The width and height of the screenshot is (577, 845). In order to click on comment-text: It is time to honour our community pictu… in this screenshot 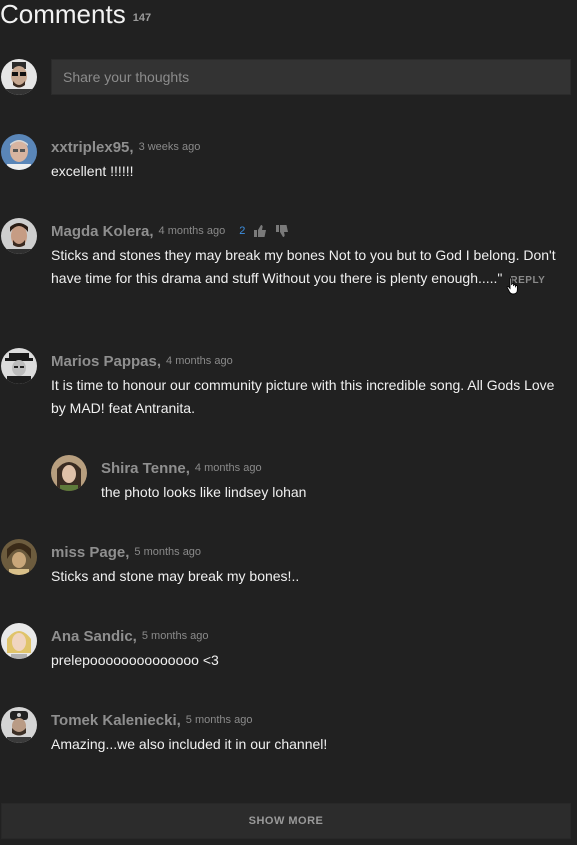, I will do `click(303, 396)`.